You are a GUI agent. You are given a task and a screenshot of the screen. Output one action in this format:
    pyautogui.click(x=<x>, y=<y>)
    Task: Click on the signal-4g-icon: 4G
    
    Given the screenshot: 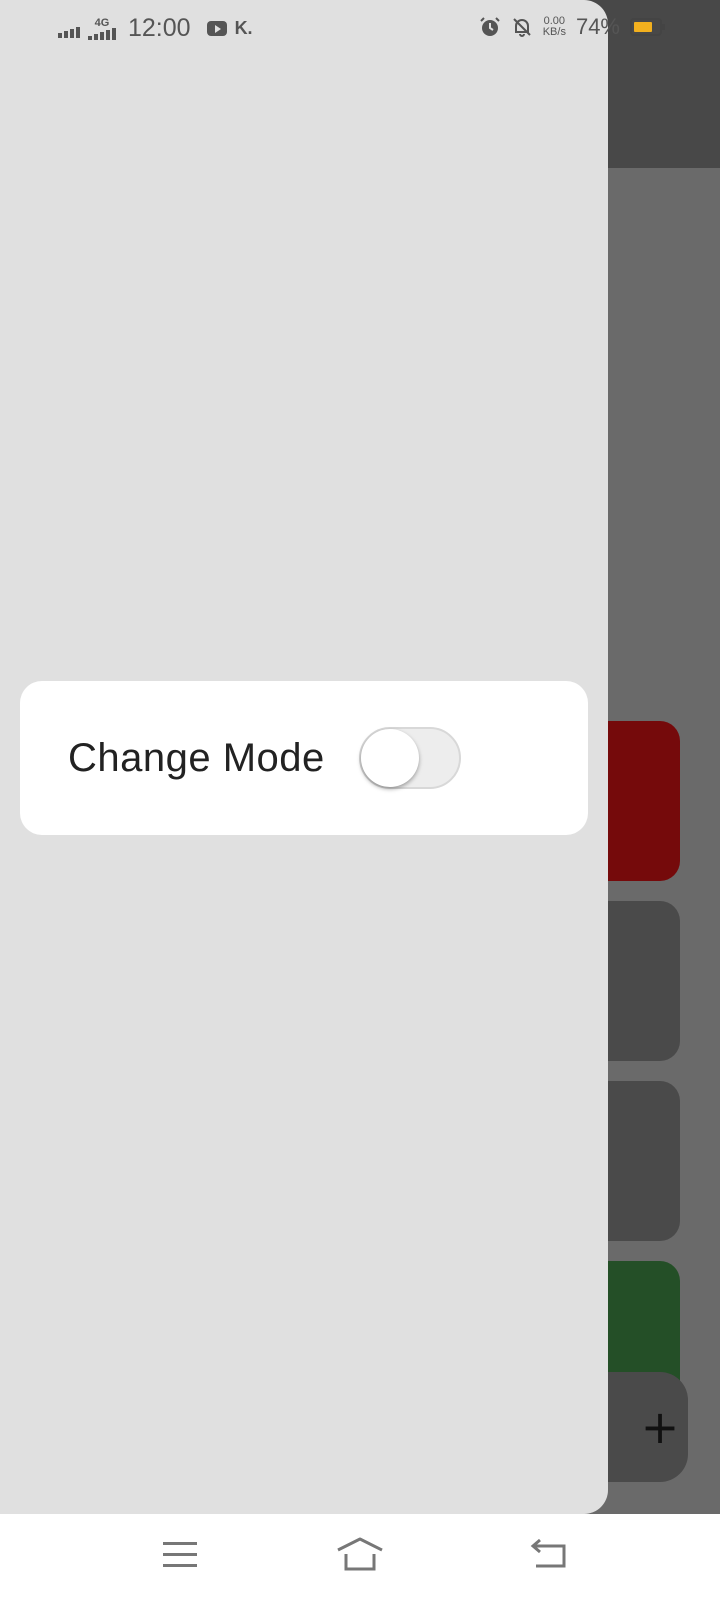 What is the action you would take?
    pyautogui.click(x=102, y=28)
    